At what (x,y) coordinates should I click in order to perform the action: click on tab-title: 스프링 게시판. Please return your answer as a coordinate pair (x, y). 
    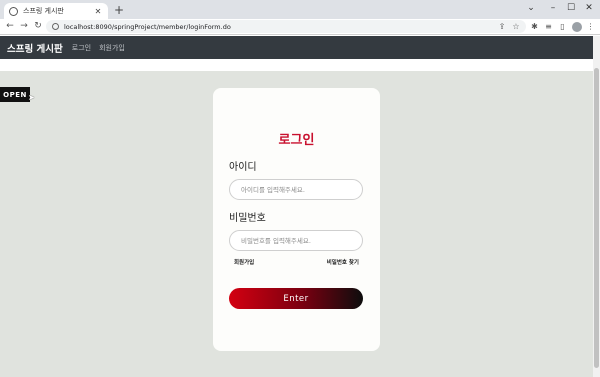
    Looking at the image, I should click on (43, 11).